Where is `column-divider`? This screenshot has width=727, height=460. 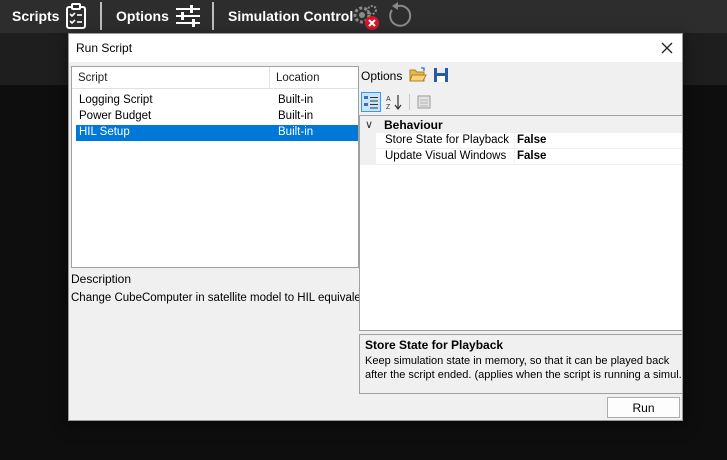 column-divider is located at coordinates (269, 78).